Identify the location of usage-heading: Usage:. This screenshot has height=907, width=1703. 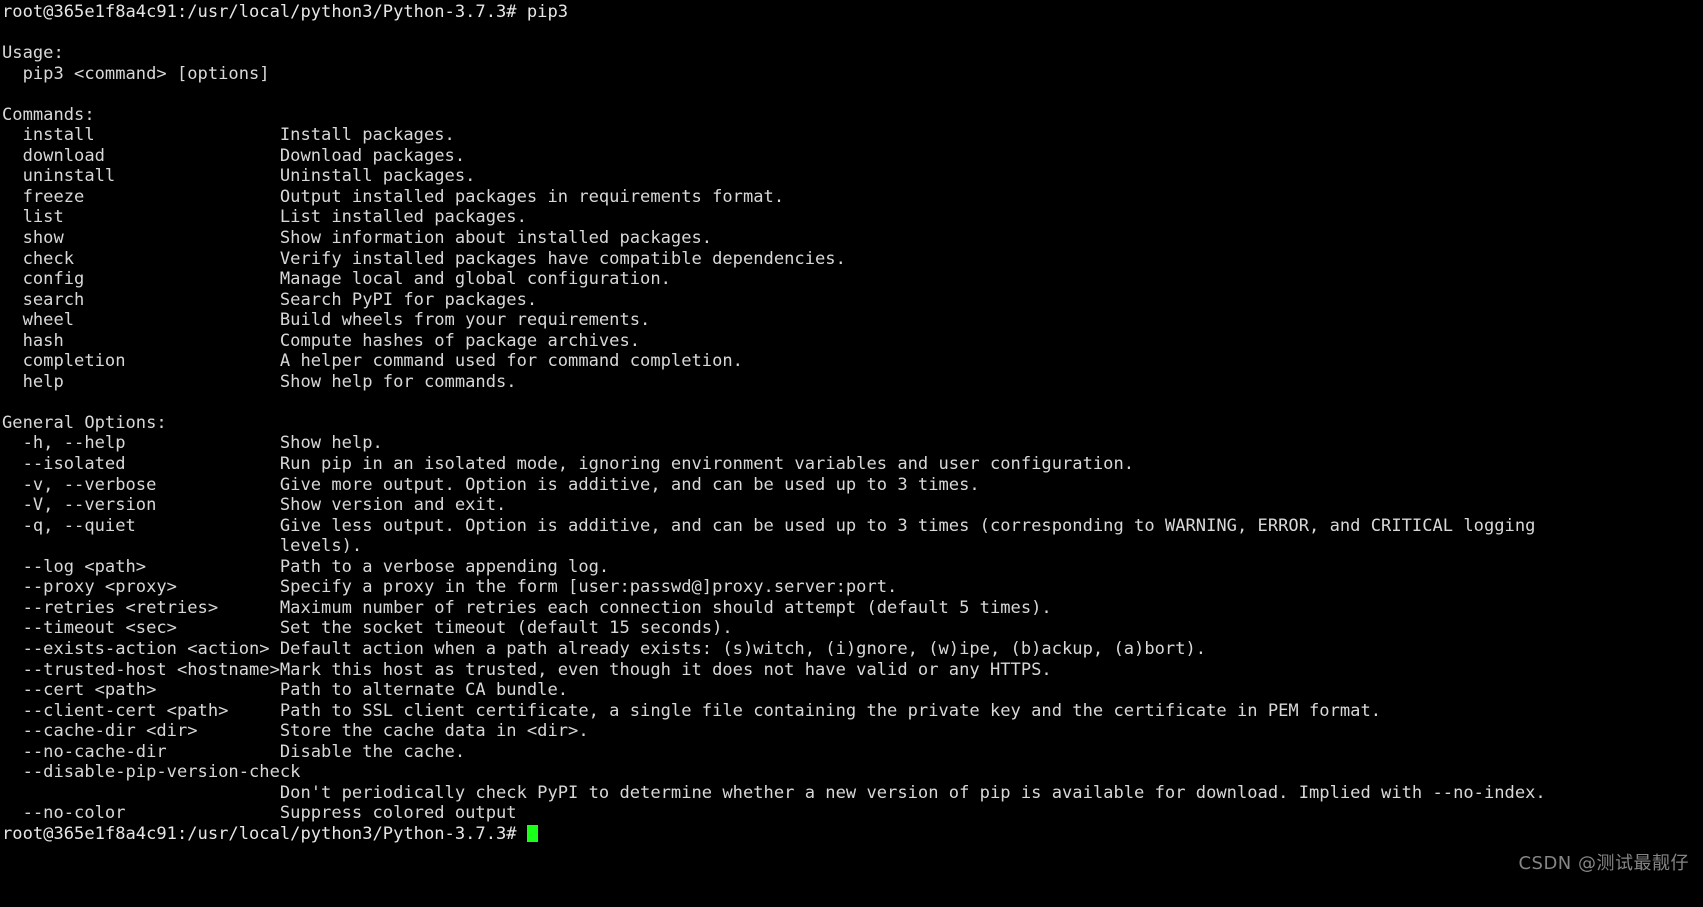
(33, 53).